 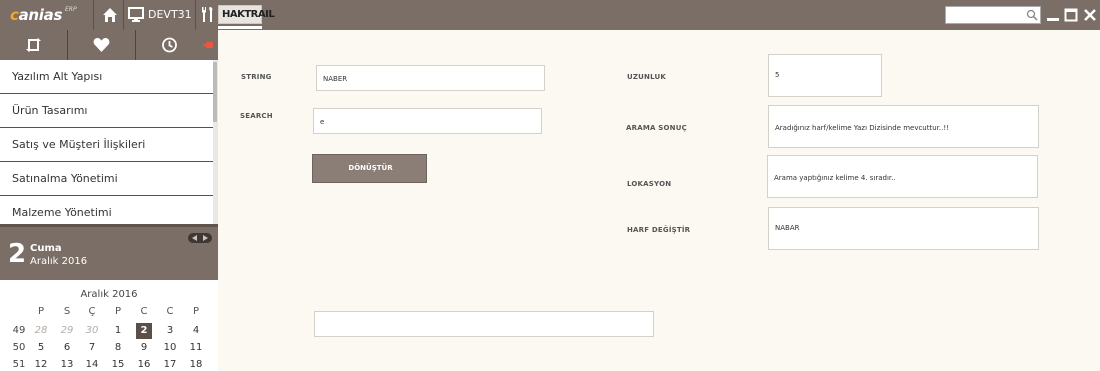 I want to click on calendar-day-today: 2, so click(x=144, y=331).